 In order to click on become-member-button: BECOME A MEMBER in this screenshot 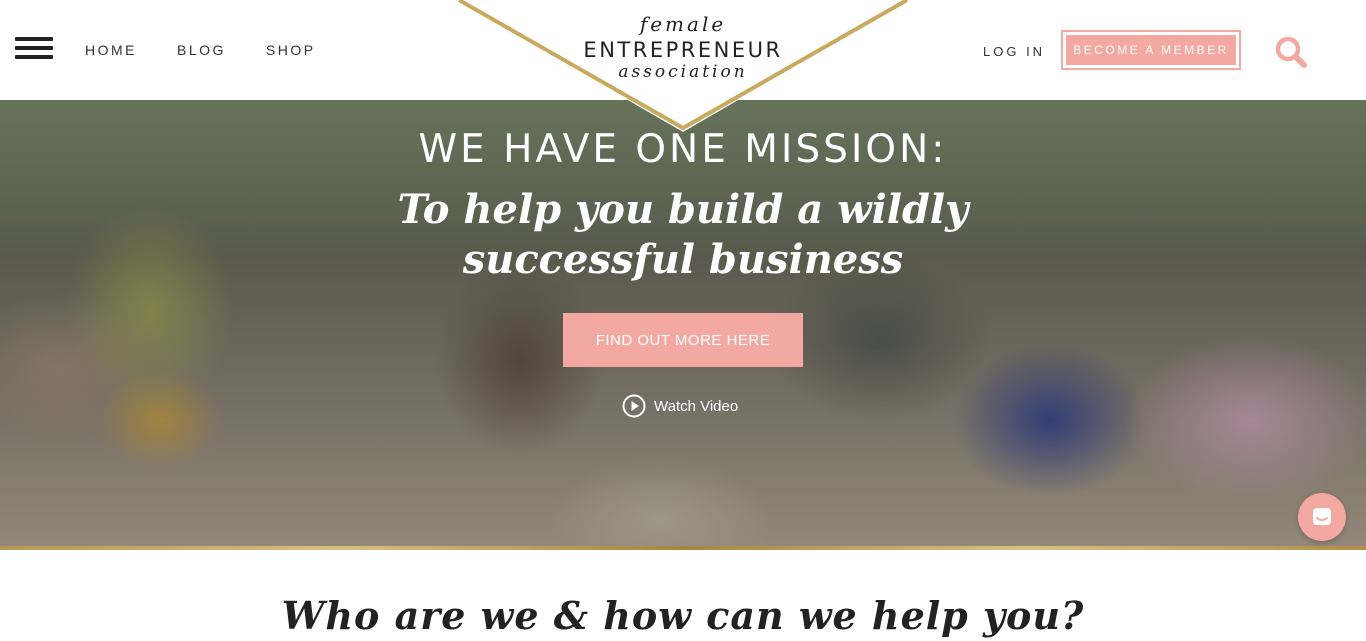, I will do `click(1151, 50)`.